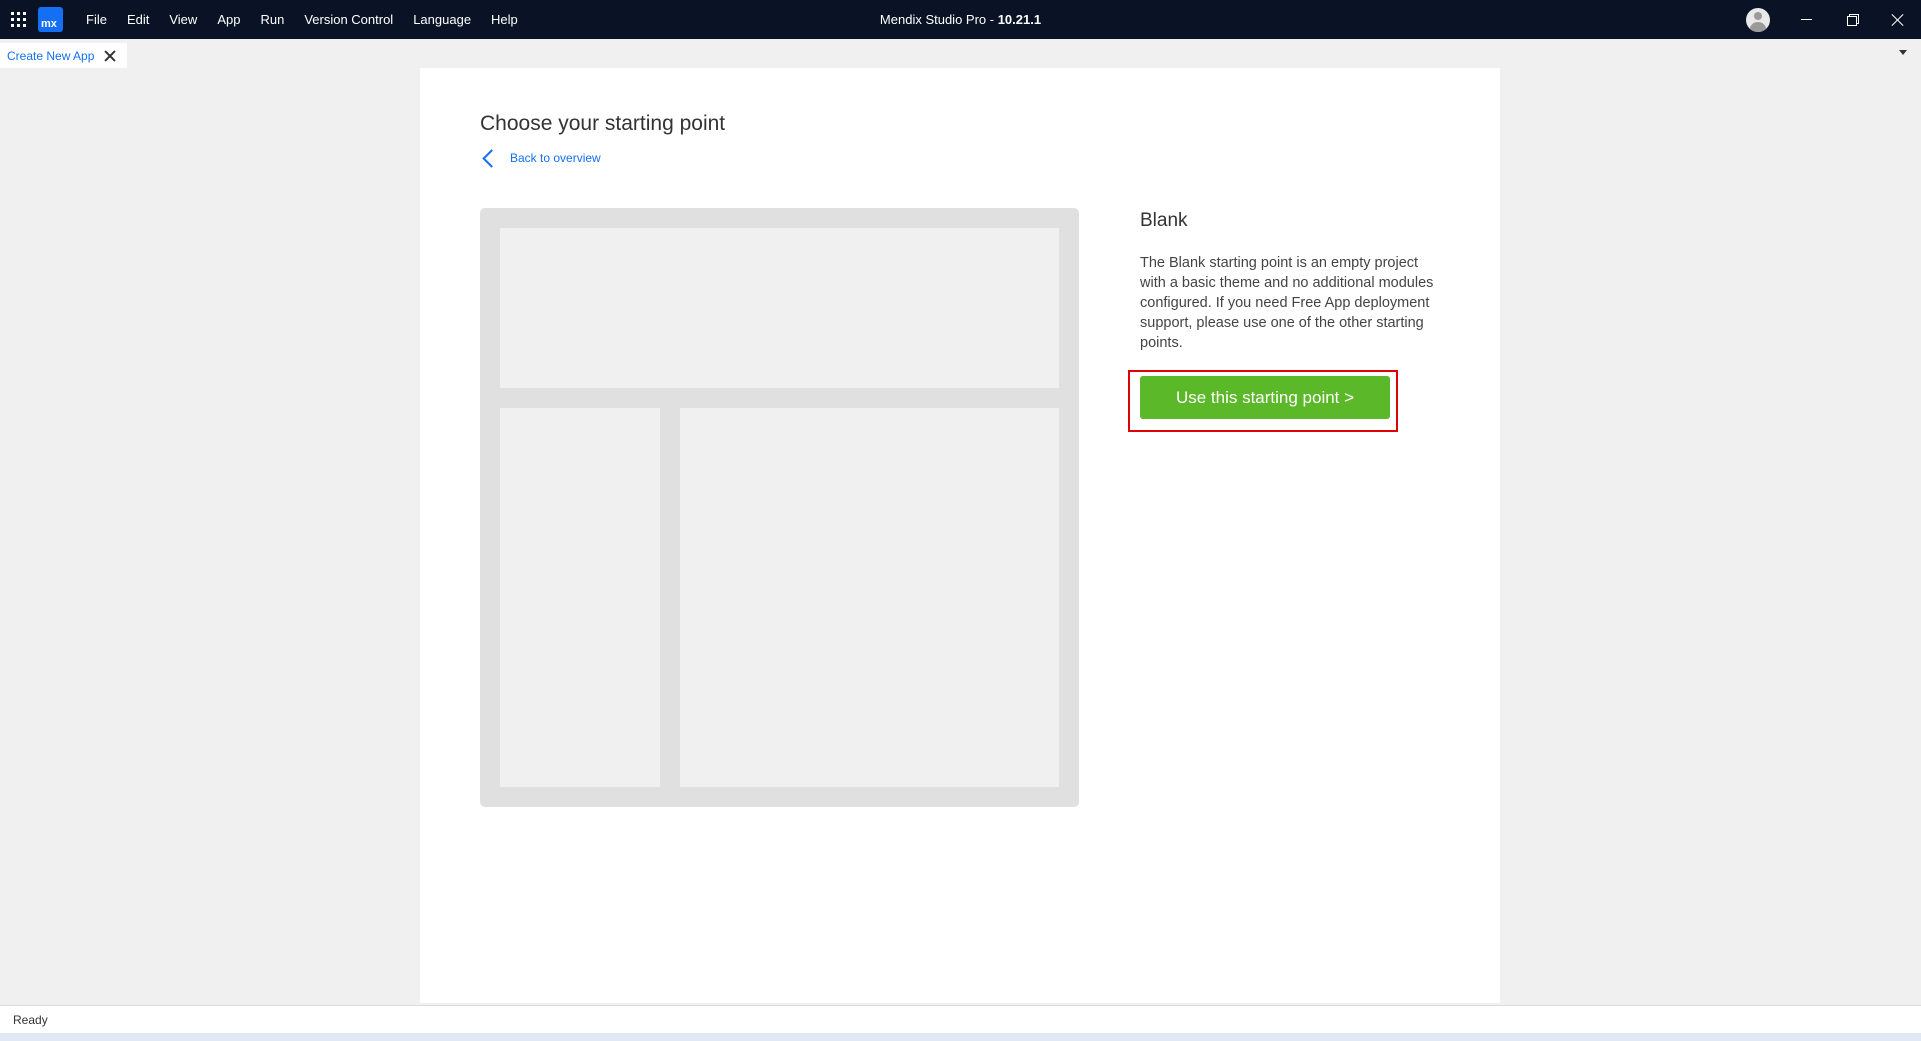 This screenshot has height=1041, width=1921. I want to click on minimize-button, so click(1806, 19).